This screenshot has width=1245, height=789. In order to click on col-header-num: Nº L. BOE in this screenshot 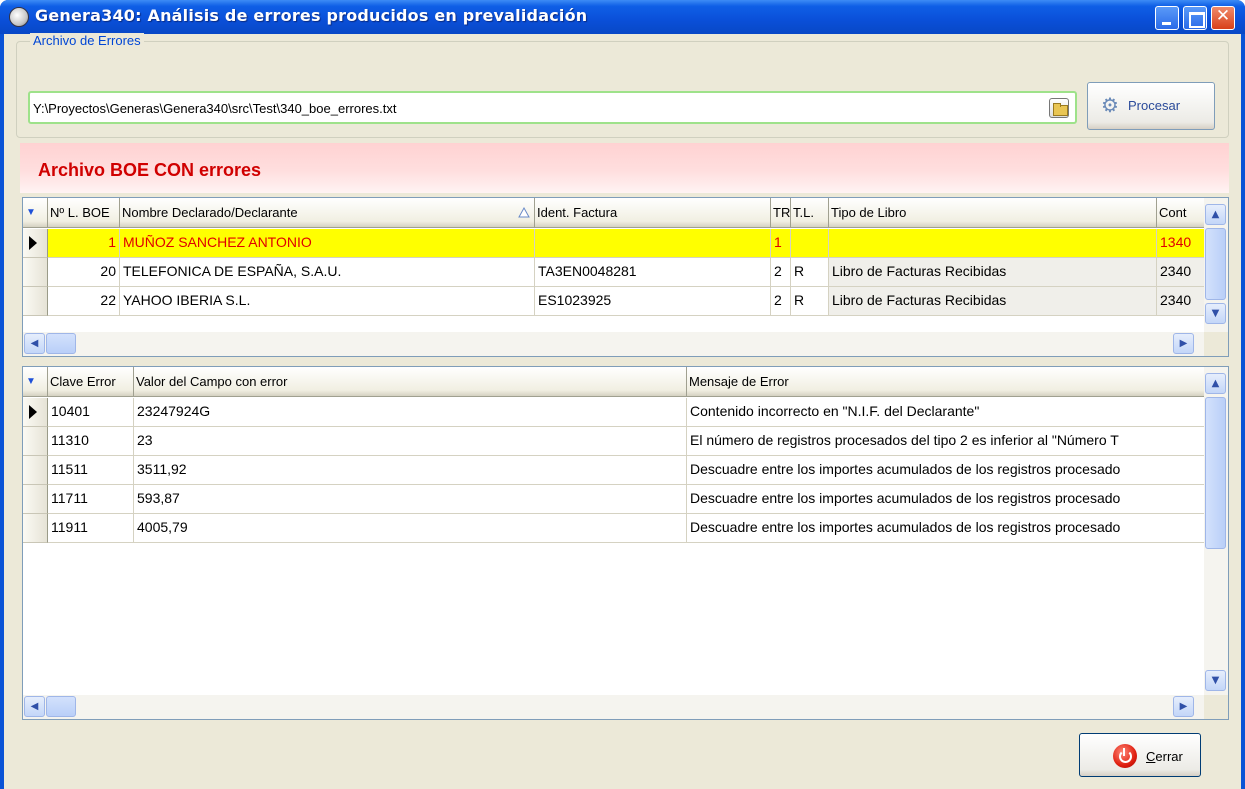, I will do `click(84, 213)`.